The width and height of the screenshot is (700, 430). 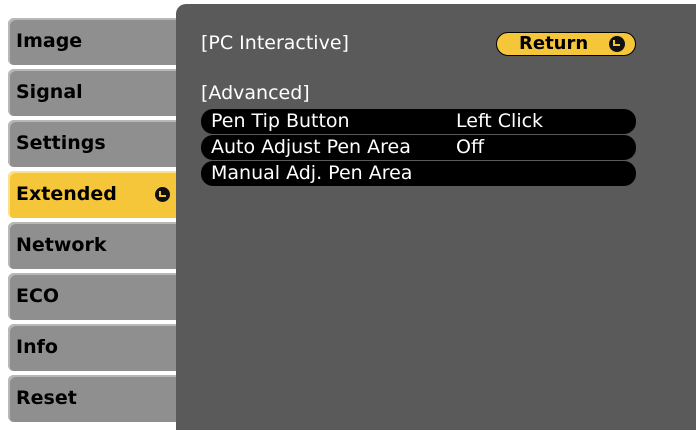 I want to click on tab-eco: ECO, so click(x=92, y=296).